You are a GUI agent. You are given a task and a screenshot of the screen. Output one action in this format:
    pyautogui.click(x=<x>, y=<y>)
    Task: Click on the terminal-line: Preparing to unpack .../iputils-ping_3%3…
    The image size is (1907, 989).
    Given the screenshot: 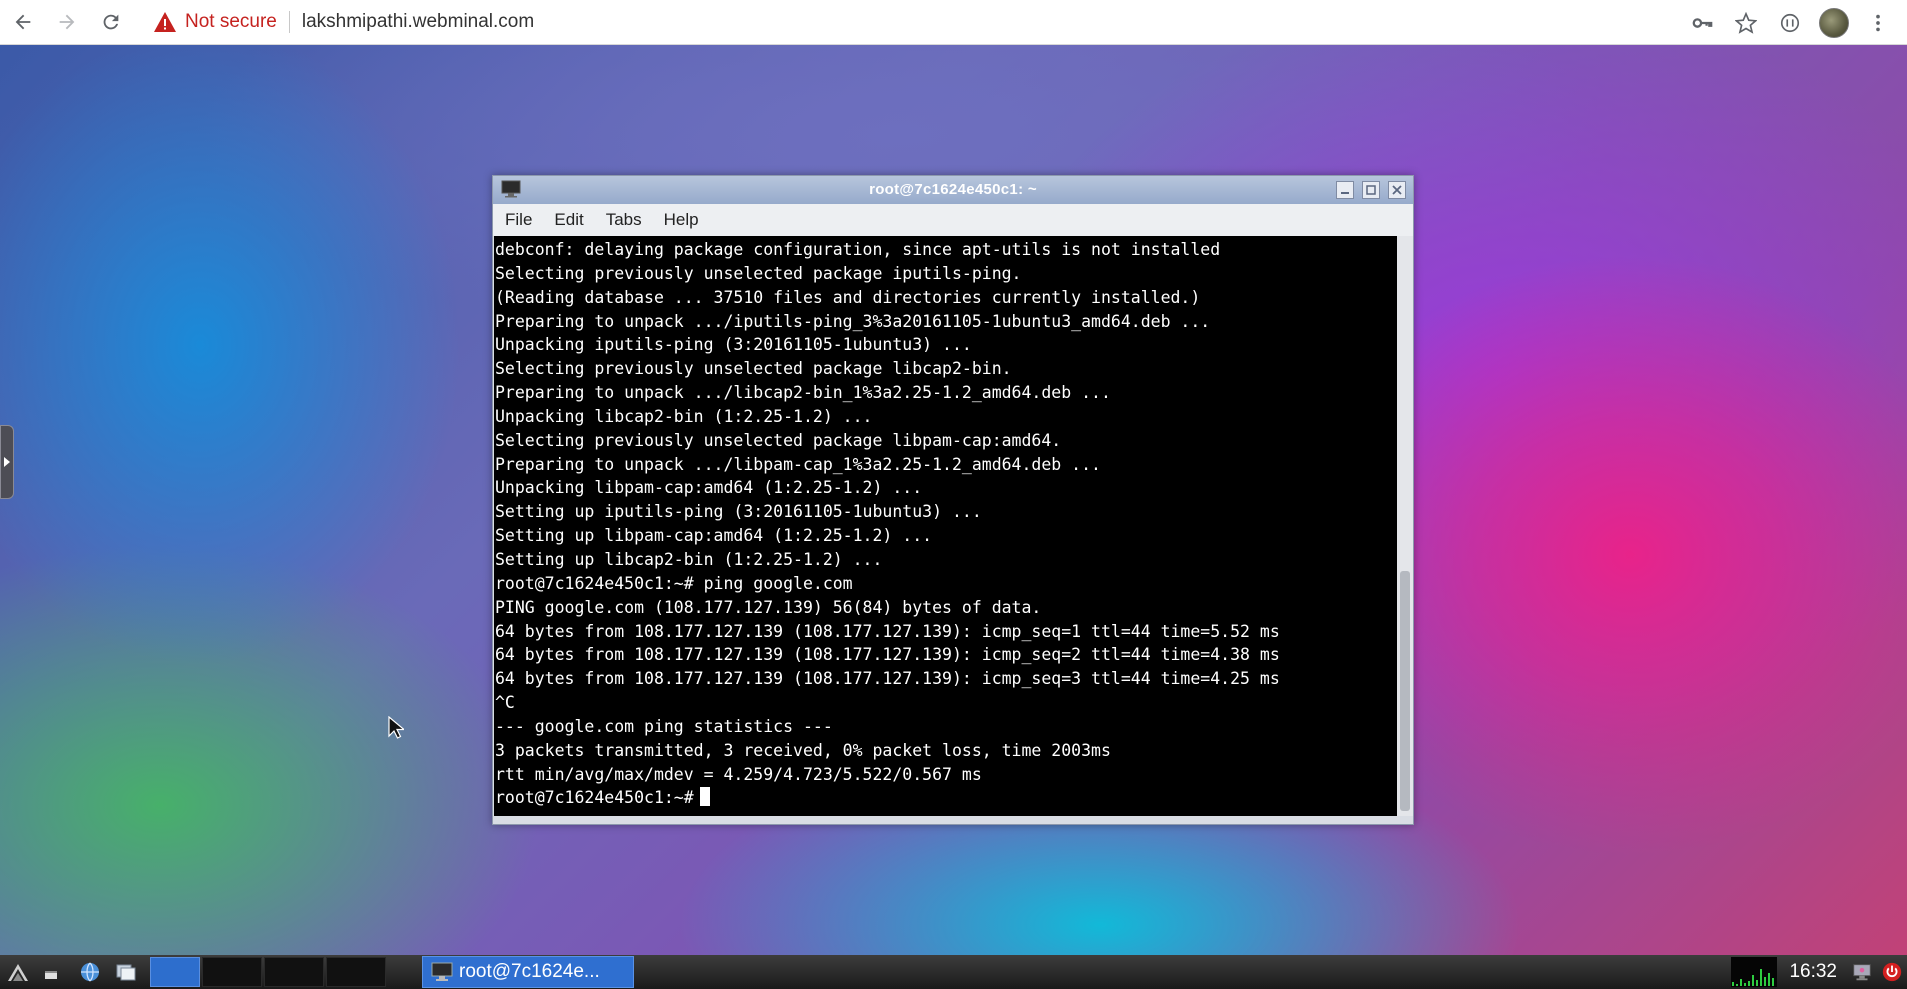 What is the action you would take?
    pyautogui.click(x=853, y=321)
    